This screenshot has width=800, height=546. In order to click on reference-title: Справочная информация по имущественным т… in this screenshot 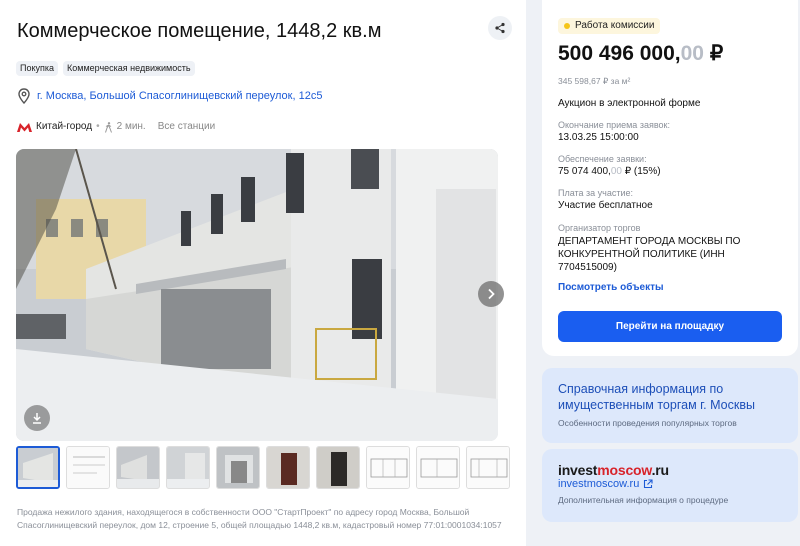, I will do `click(668, 397)`.